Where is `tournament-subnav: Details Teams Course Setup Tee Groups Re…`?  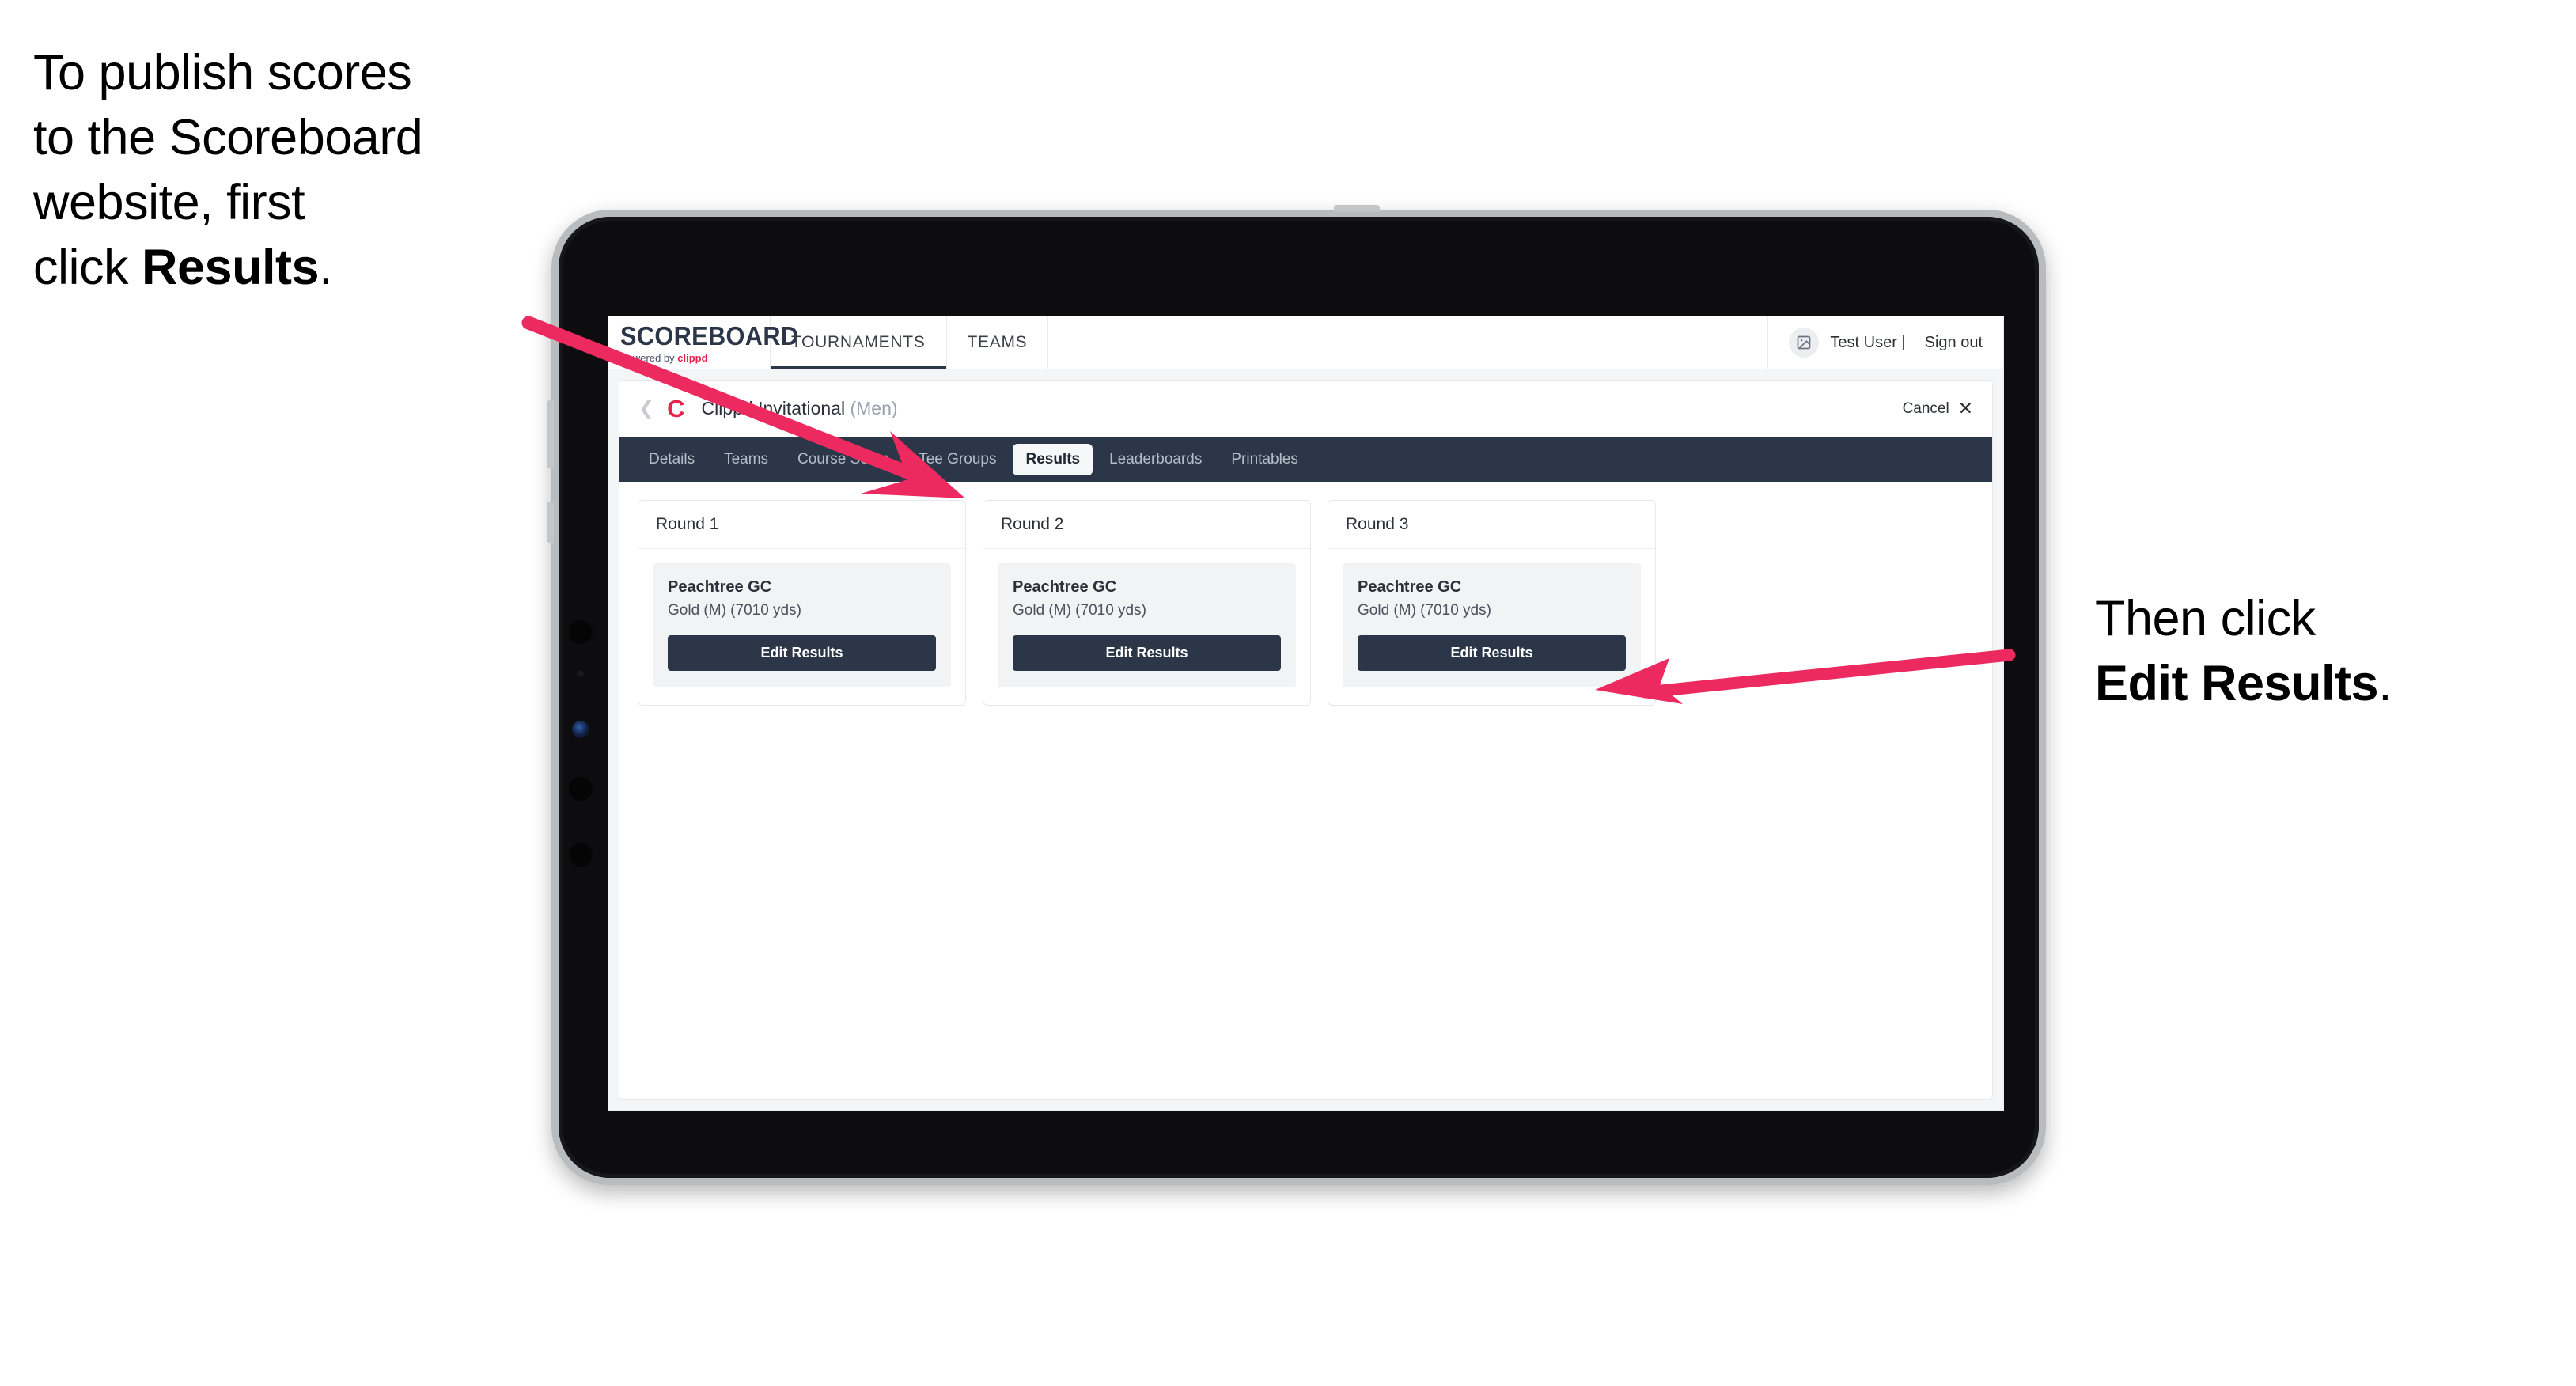 tournament-subnav: Details Teams Course Setup Tee Groups Re… is located at coordinates (1305, 460).